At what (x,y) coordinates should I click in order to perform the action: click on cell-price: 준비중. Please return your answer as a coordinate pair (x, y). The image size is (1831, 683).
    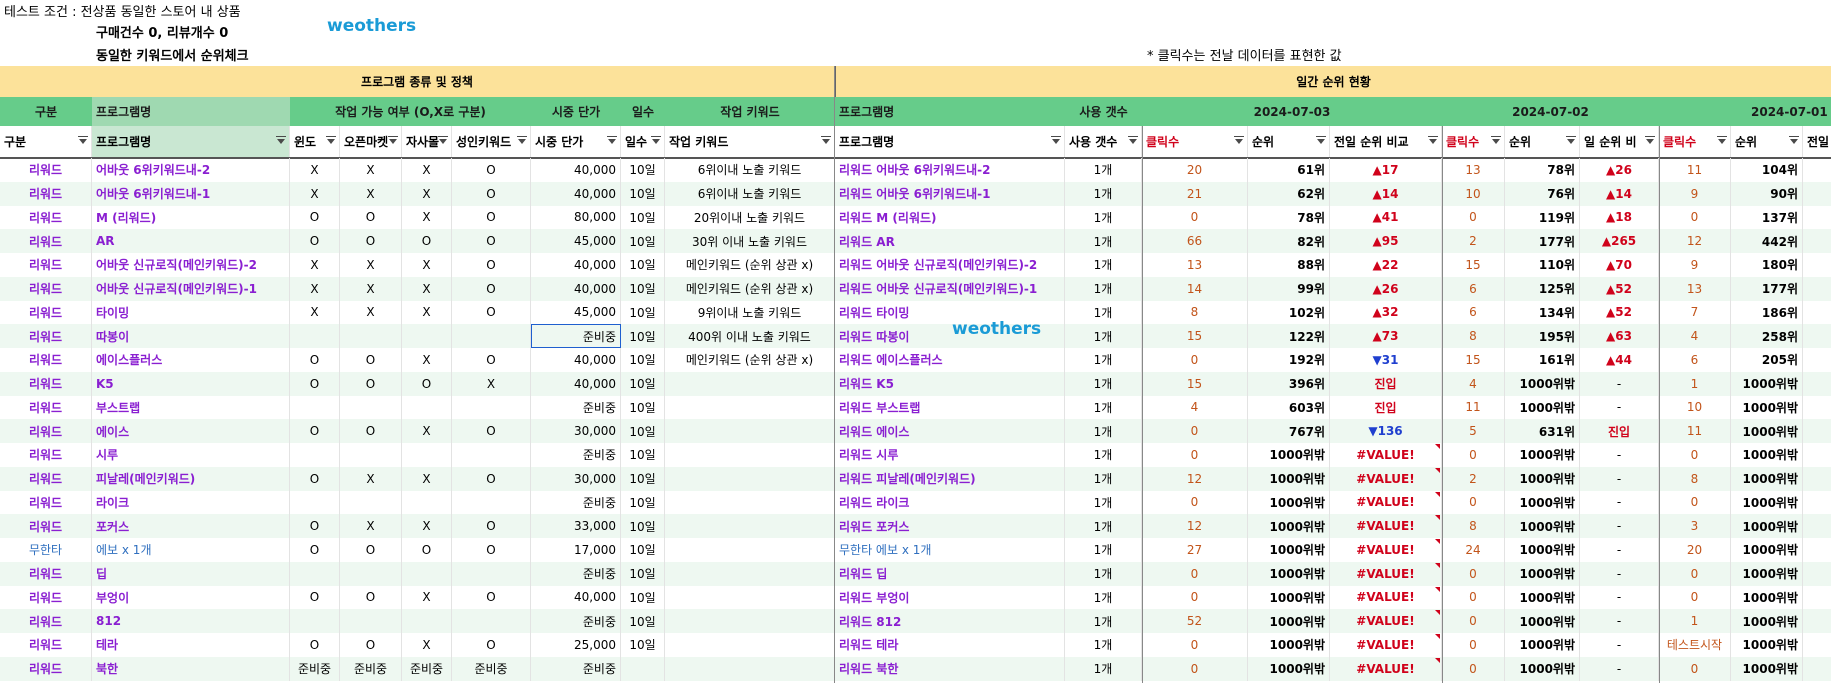
    Looking at the image, I should click on (576, 621).